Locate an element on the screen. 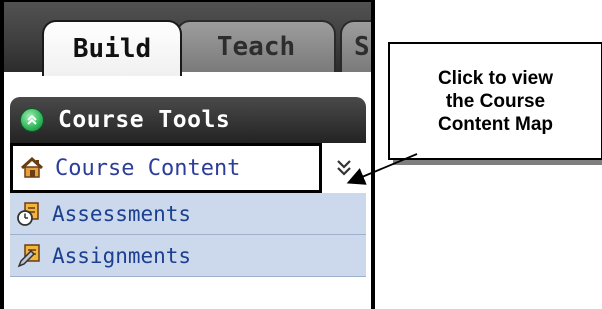  menu-item-label: Assessments is located at coordinates (122, 213).